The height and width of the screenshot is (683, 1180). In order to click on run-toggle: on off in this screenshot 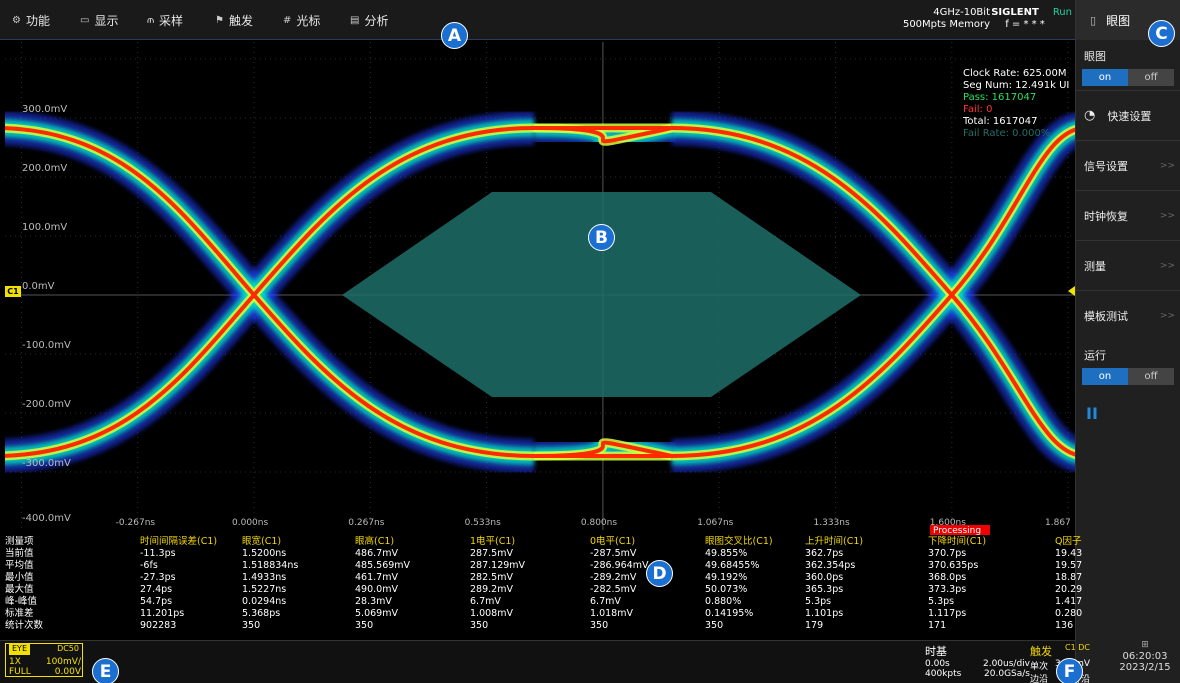, I will do `click(1128, 376)`.